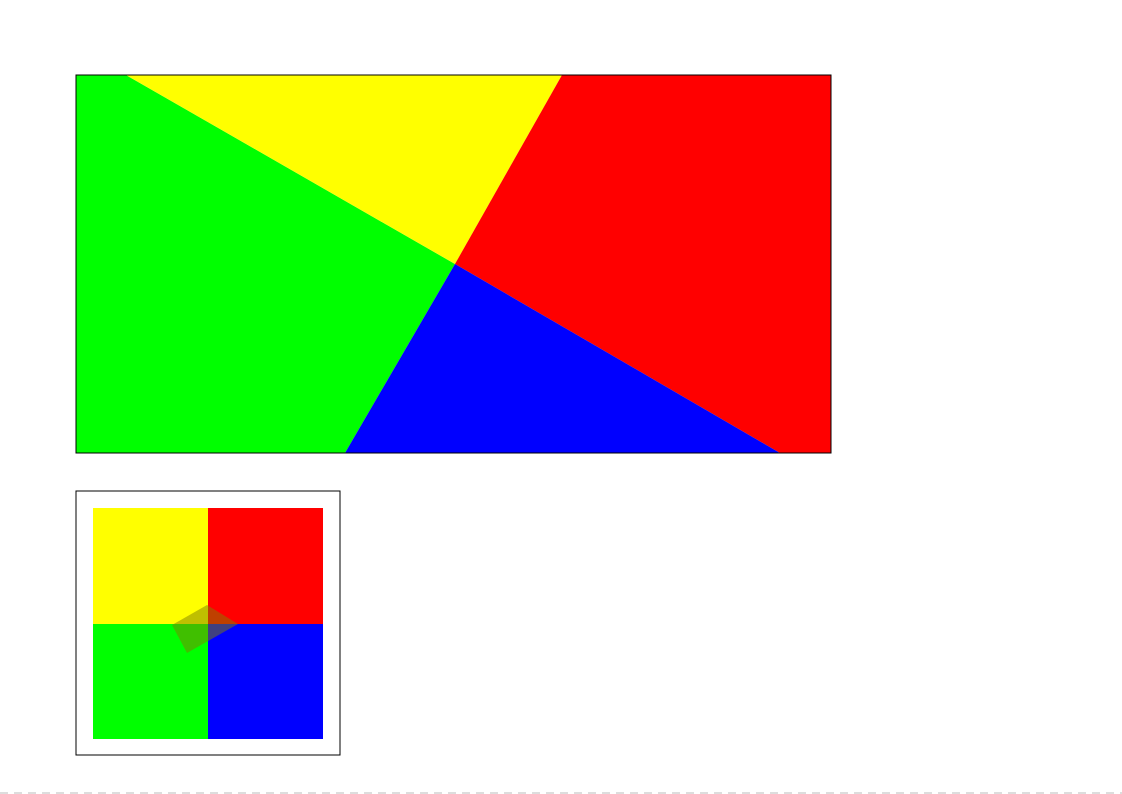 The width and height of the screenshot is (1122, 794). I want to click on overview-quadrant-blue, so click(265, 681).